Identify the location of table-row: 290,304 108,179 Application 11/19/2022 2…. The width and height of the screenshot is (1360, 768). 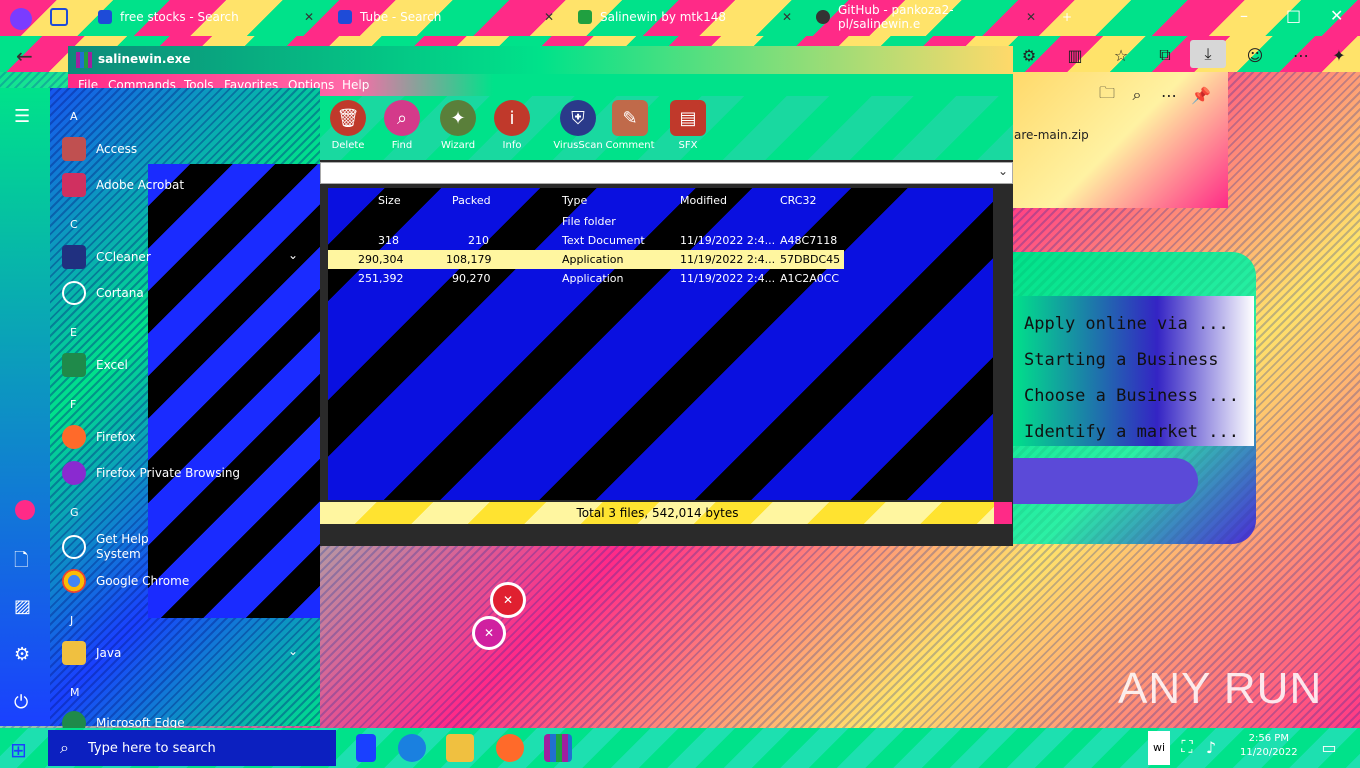
(586, 259).